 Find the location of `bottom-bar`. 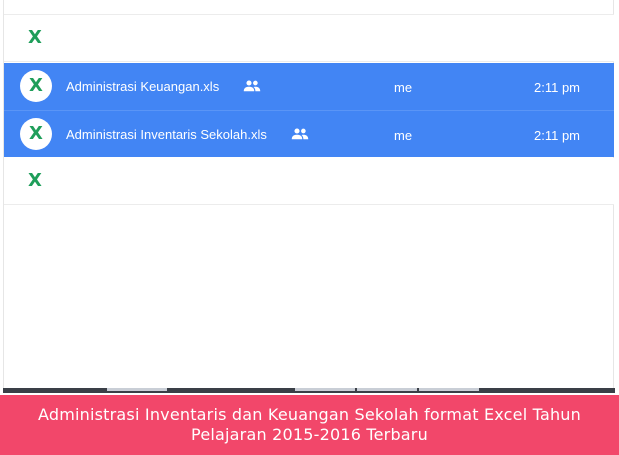

bottom-bar is located at coordinates (309, 390).